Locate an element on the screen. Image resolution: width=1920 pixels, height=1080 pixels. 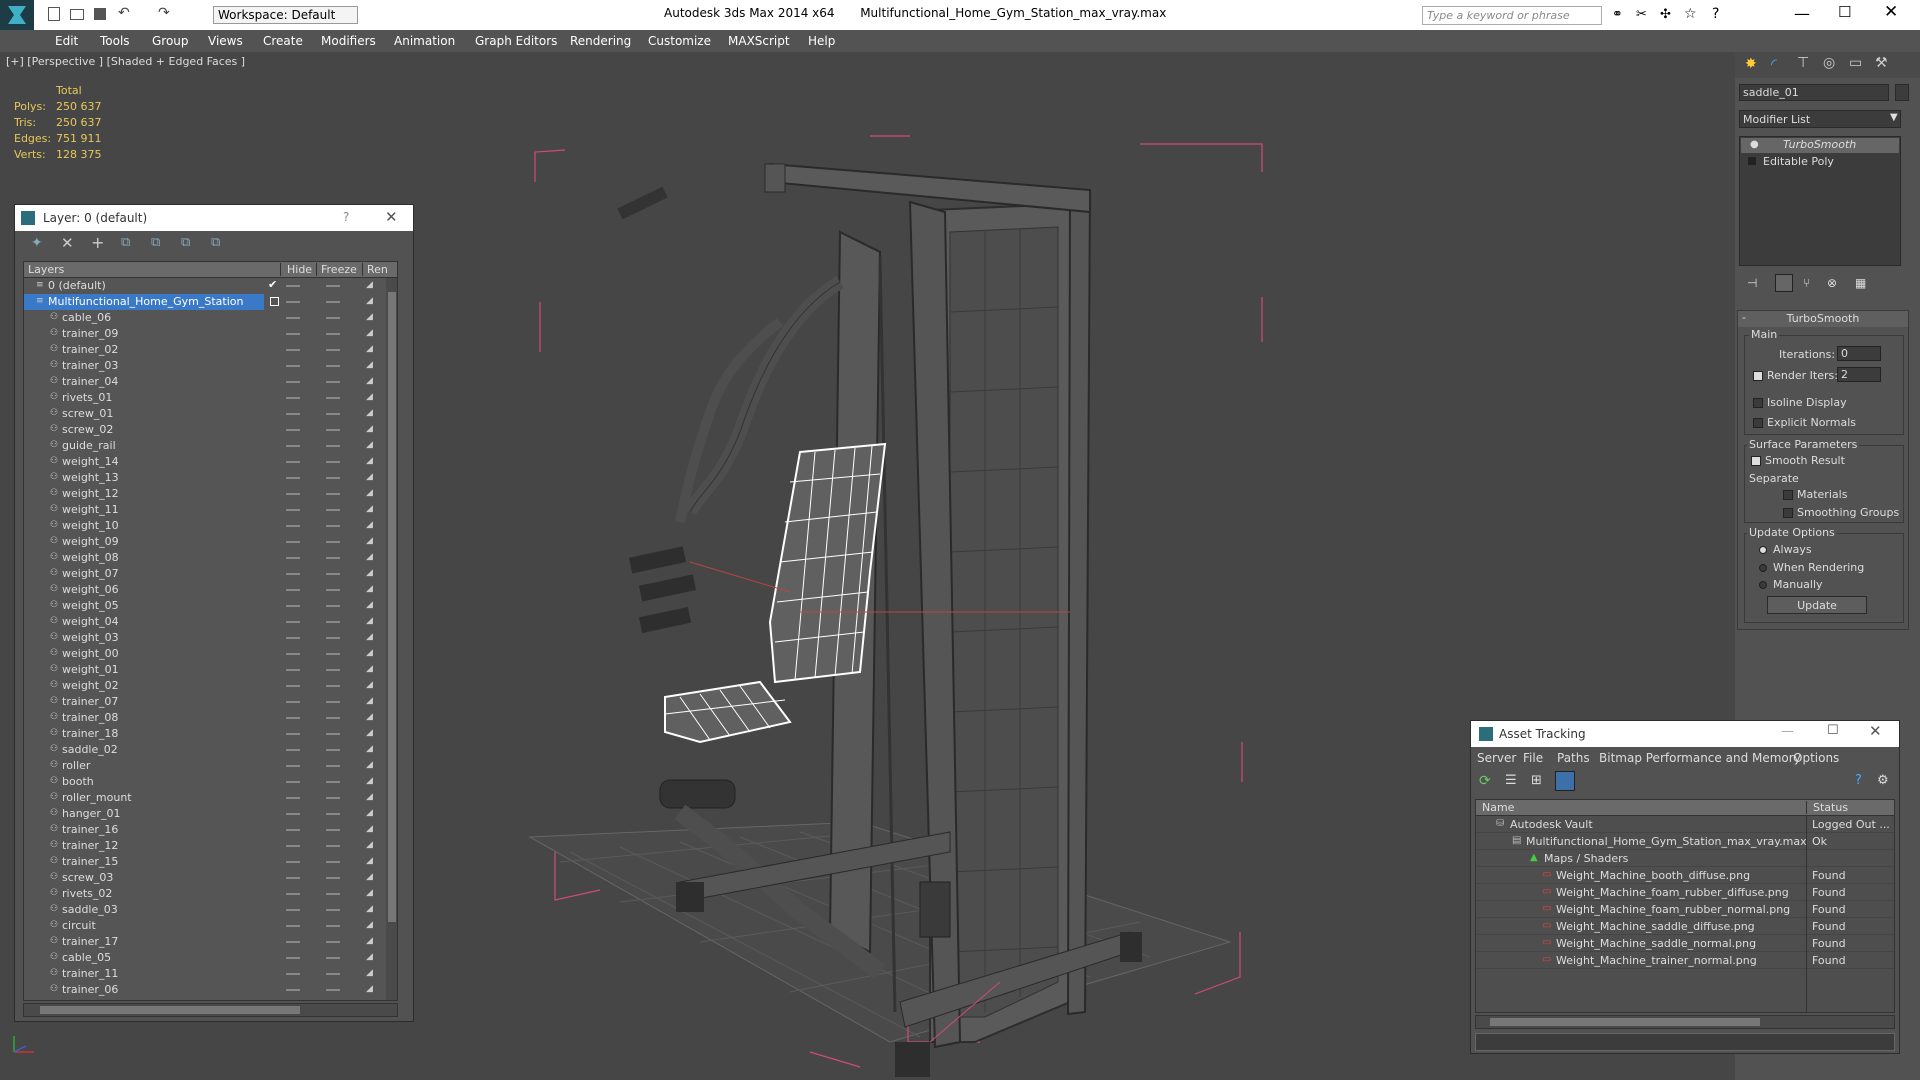
asset-menu-paths: Paths is located at coordinates (1573, 758).